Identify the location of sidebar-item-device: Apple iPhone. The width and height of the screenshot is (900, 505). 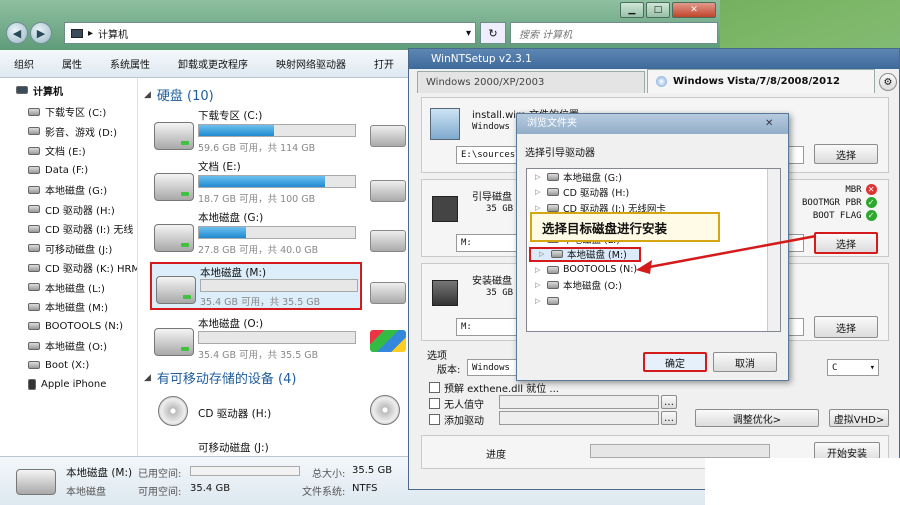
(68, 385).